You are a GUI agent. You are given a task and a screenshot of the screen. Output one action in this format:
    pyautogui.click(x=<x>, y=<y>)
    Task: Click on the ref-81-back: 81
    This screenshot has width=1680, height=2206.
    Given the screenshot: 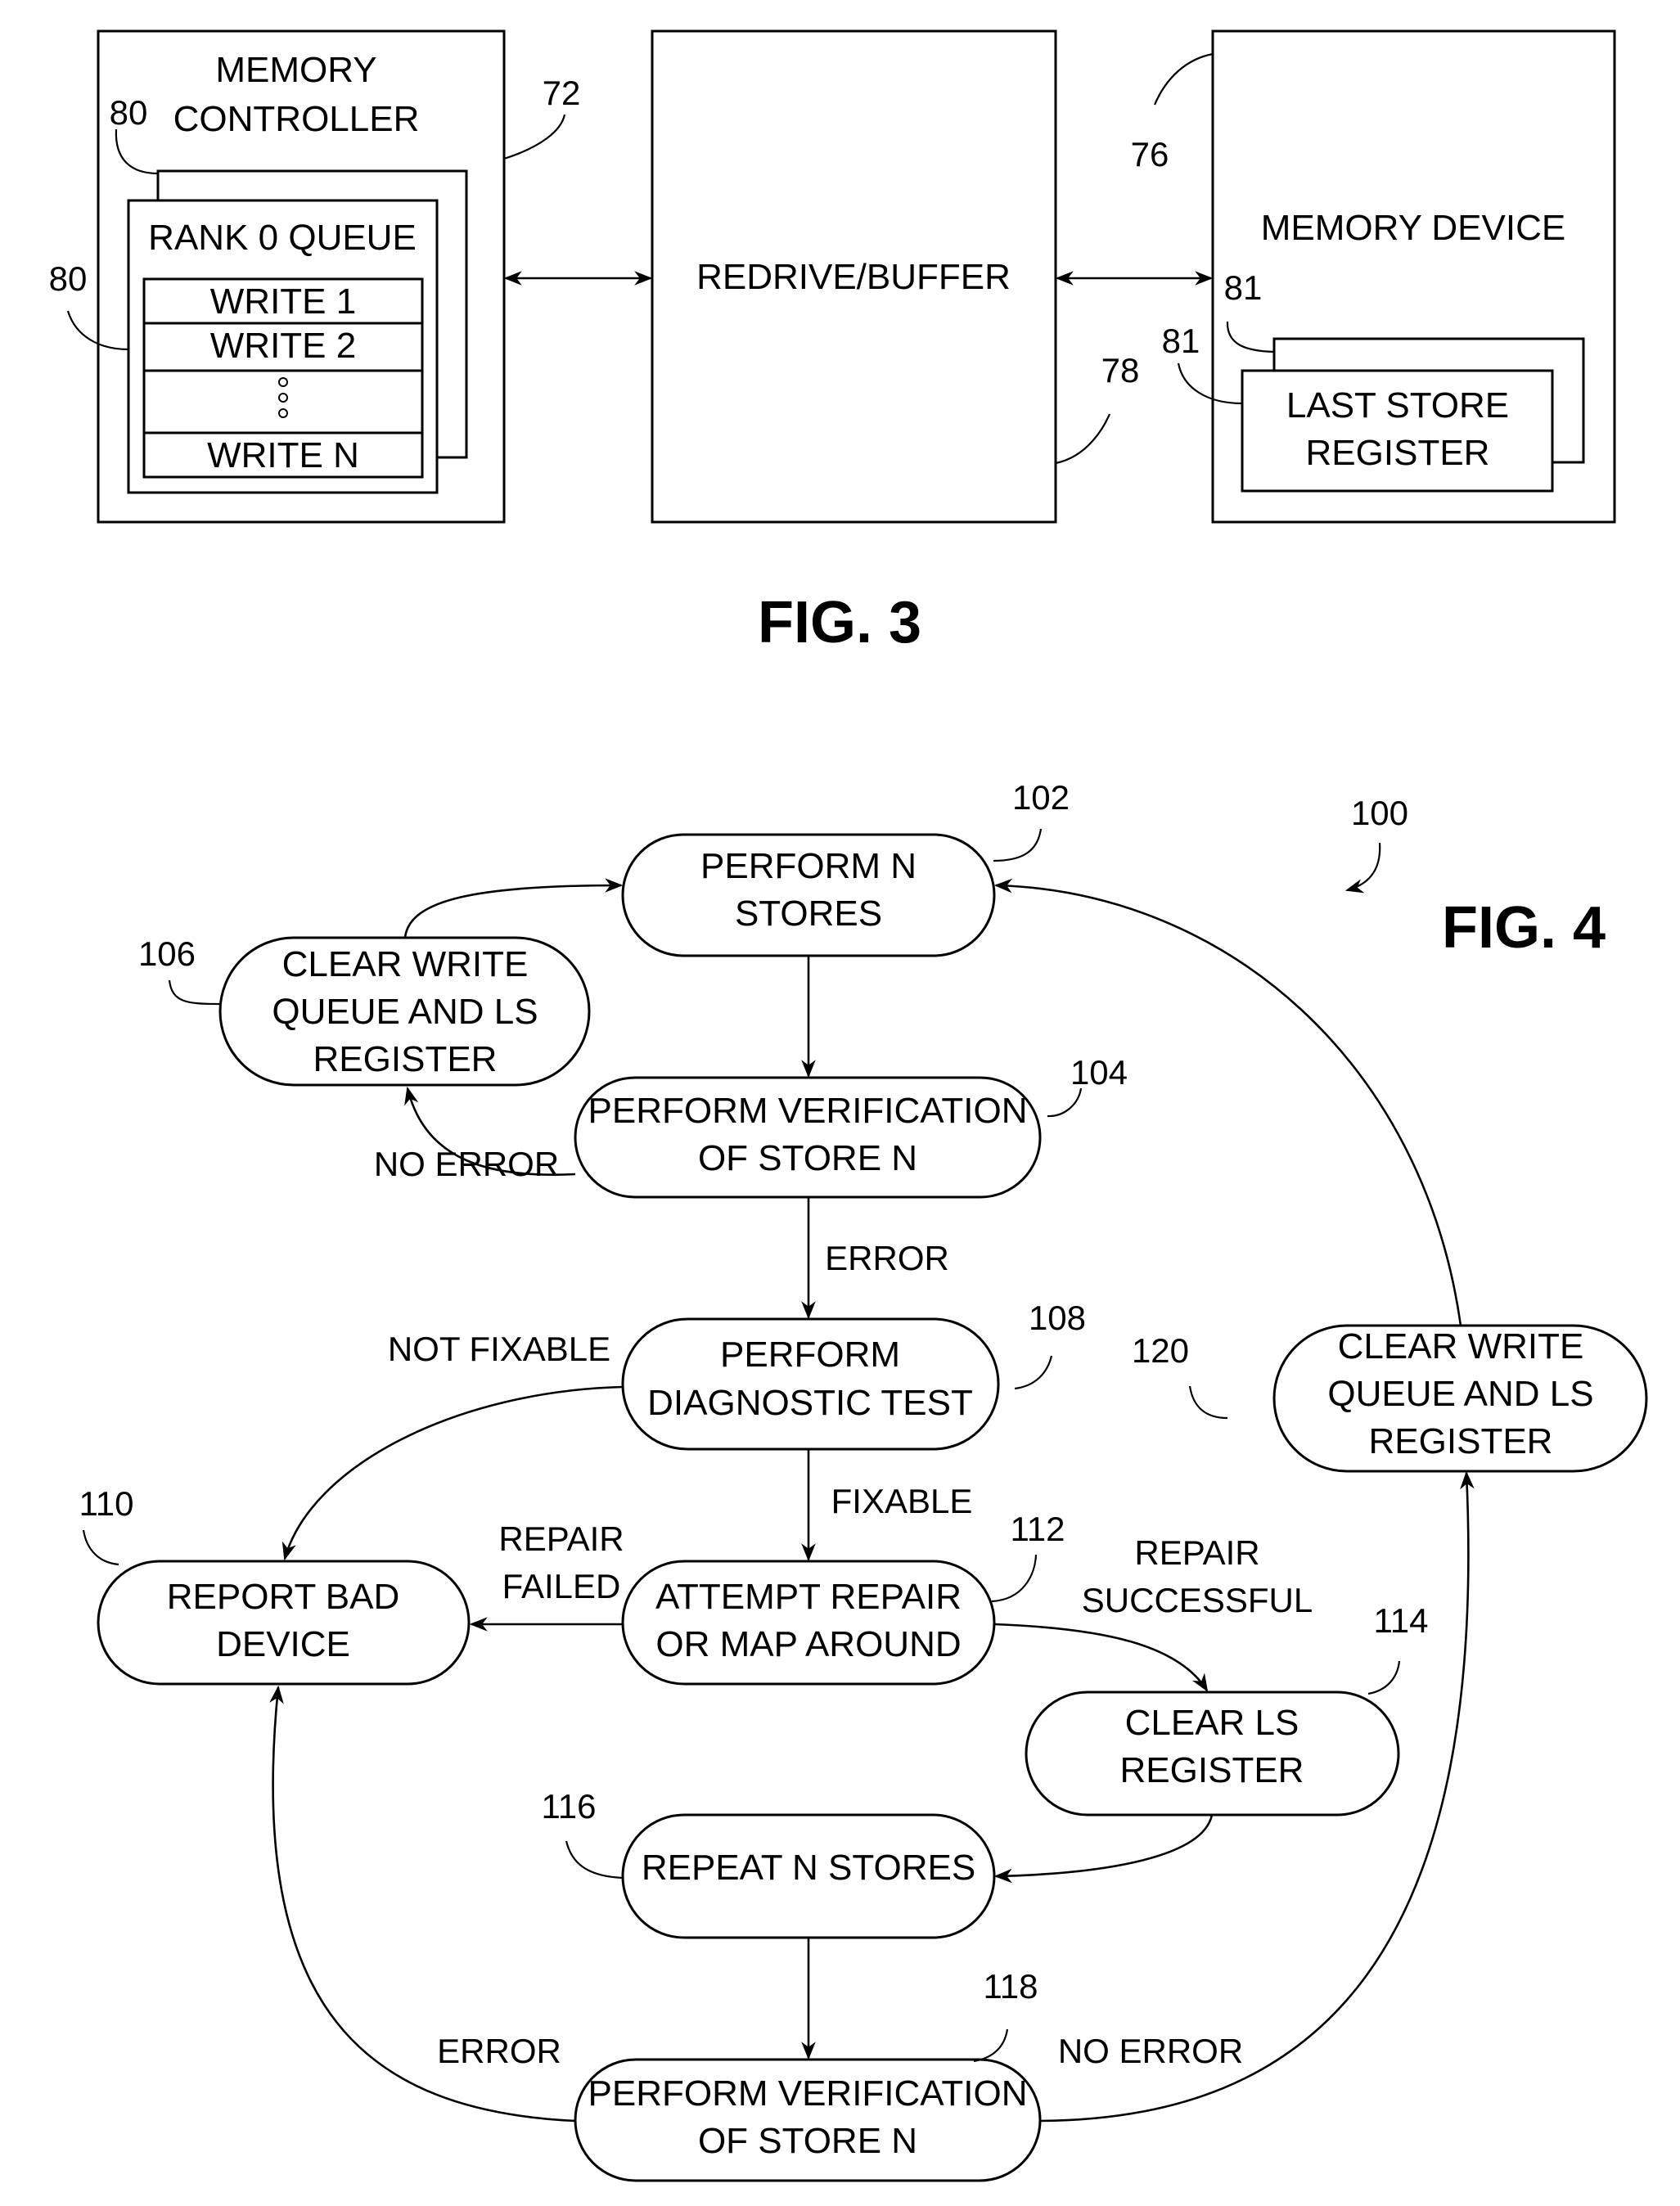 What is the action you would take?
    pyautogui.click(x=1244, y=287)
    